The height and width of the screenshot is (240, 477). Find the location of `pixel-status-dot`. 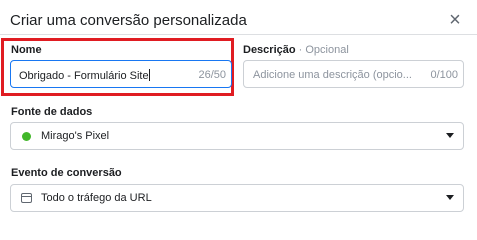

pixel-status-dot is located at coordinates (26, 136).